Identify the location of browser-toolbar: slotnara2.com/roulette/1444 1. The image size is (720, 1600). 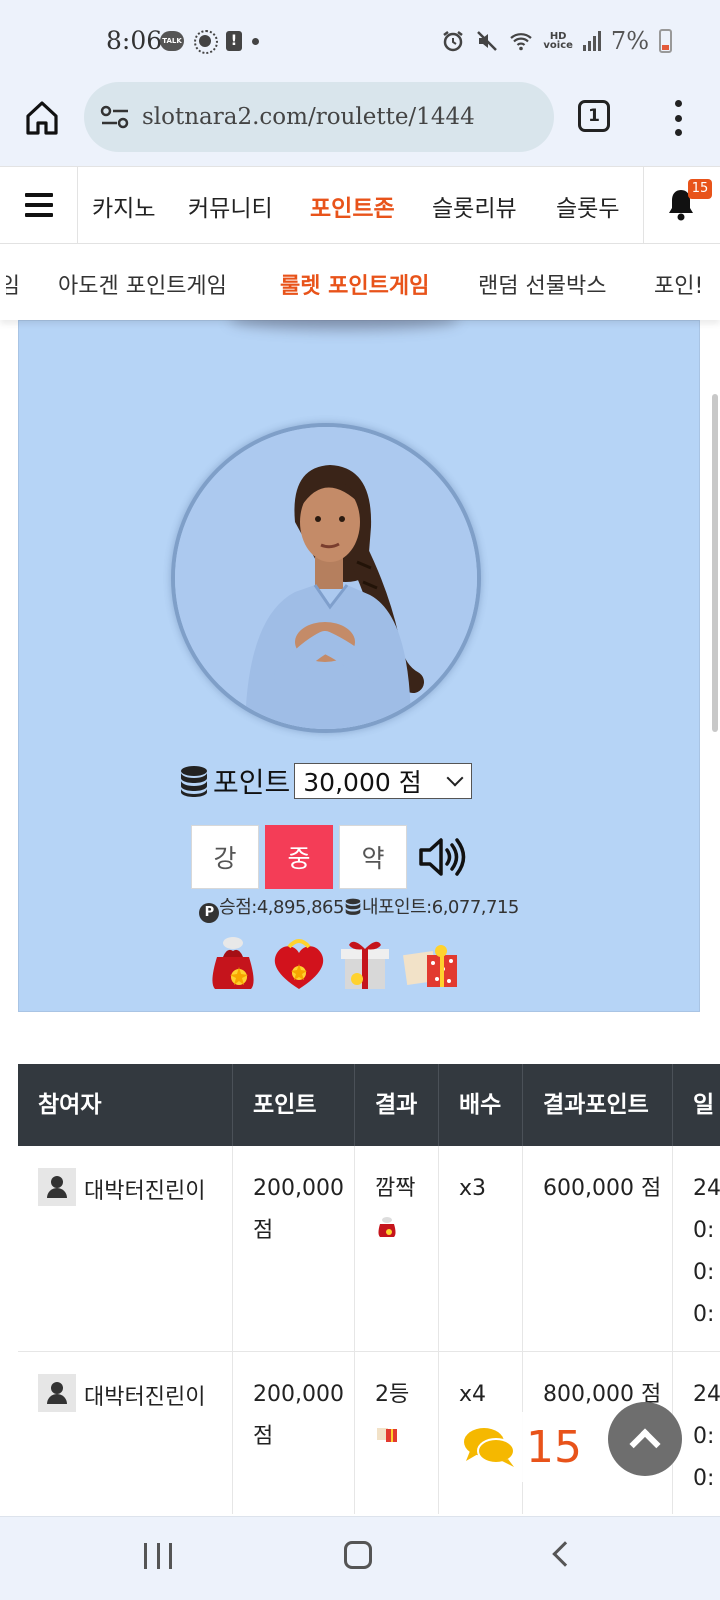
(360, 124).